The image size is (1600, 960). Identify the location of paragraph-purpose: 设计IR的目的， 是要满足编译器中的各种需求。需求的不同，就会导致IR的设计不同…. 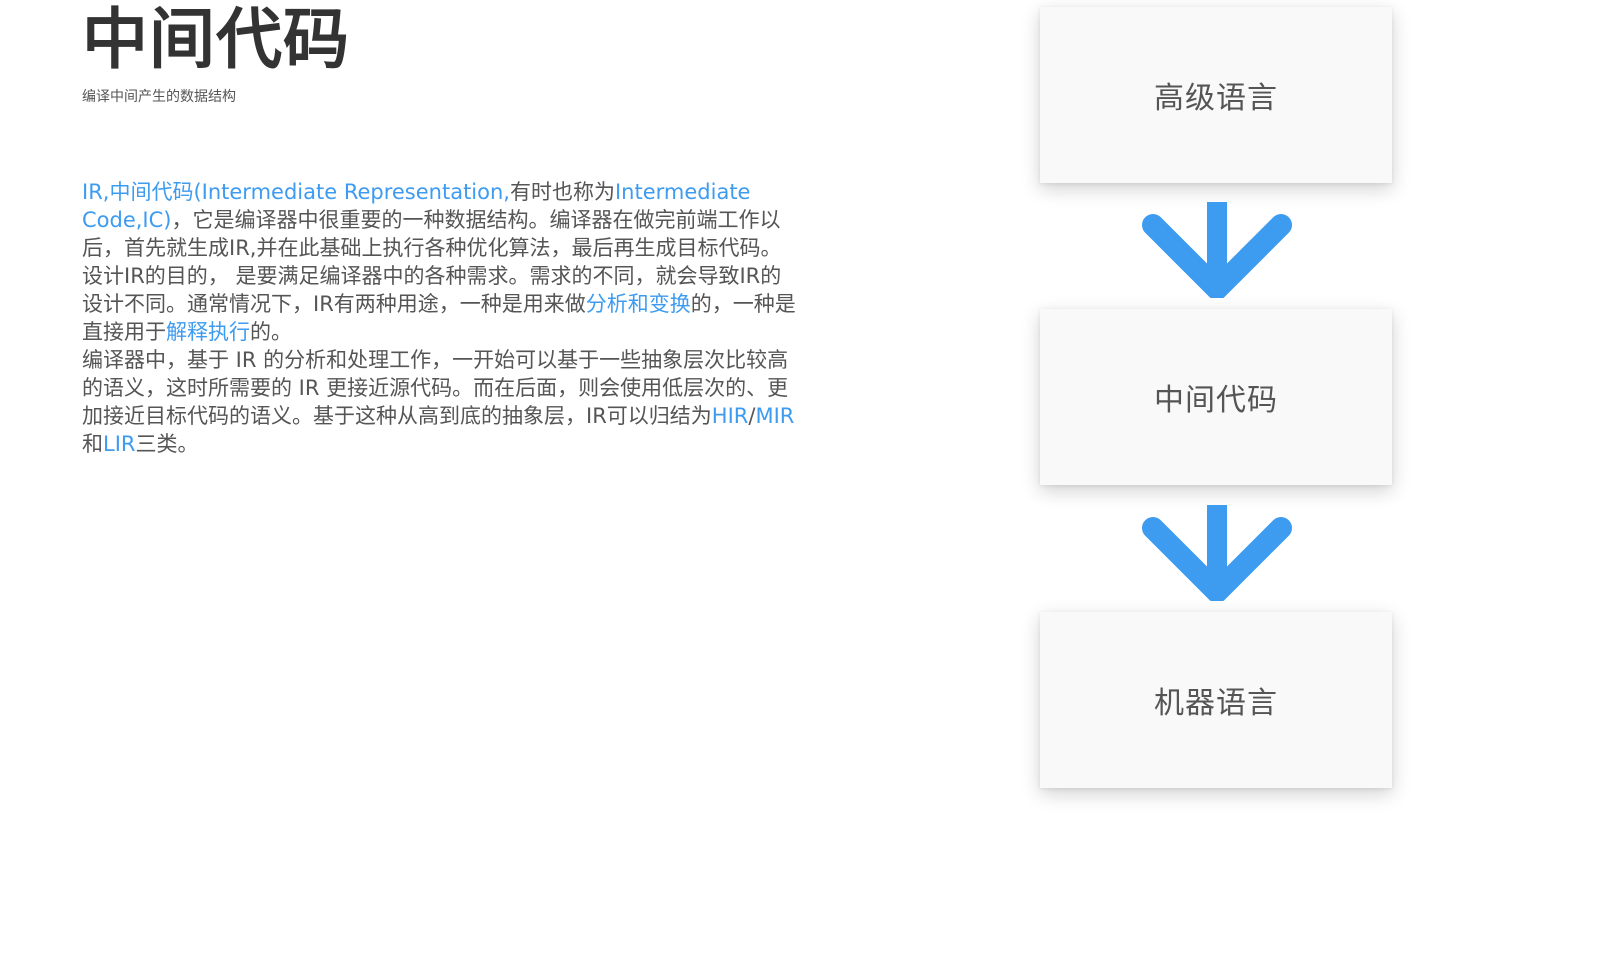
(442, 304).